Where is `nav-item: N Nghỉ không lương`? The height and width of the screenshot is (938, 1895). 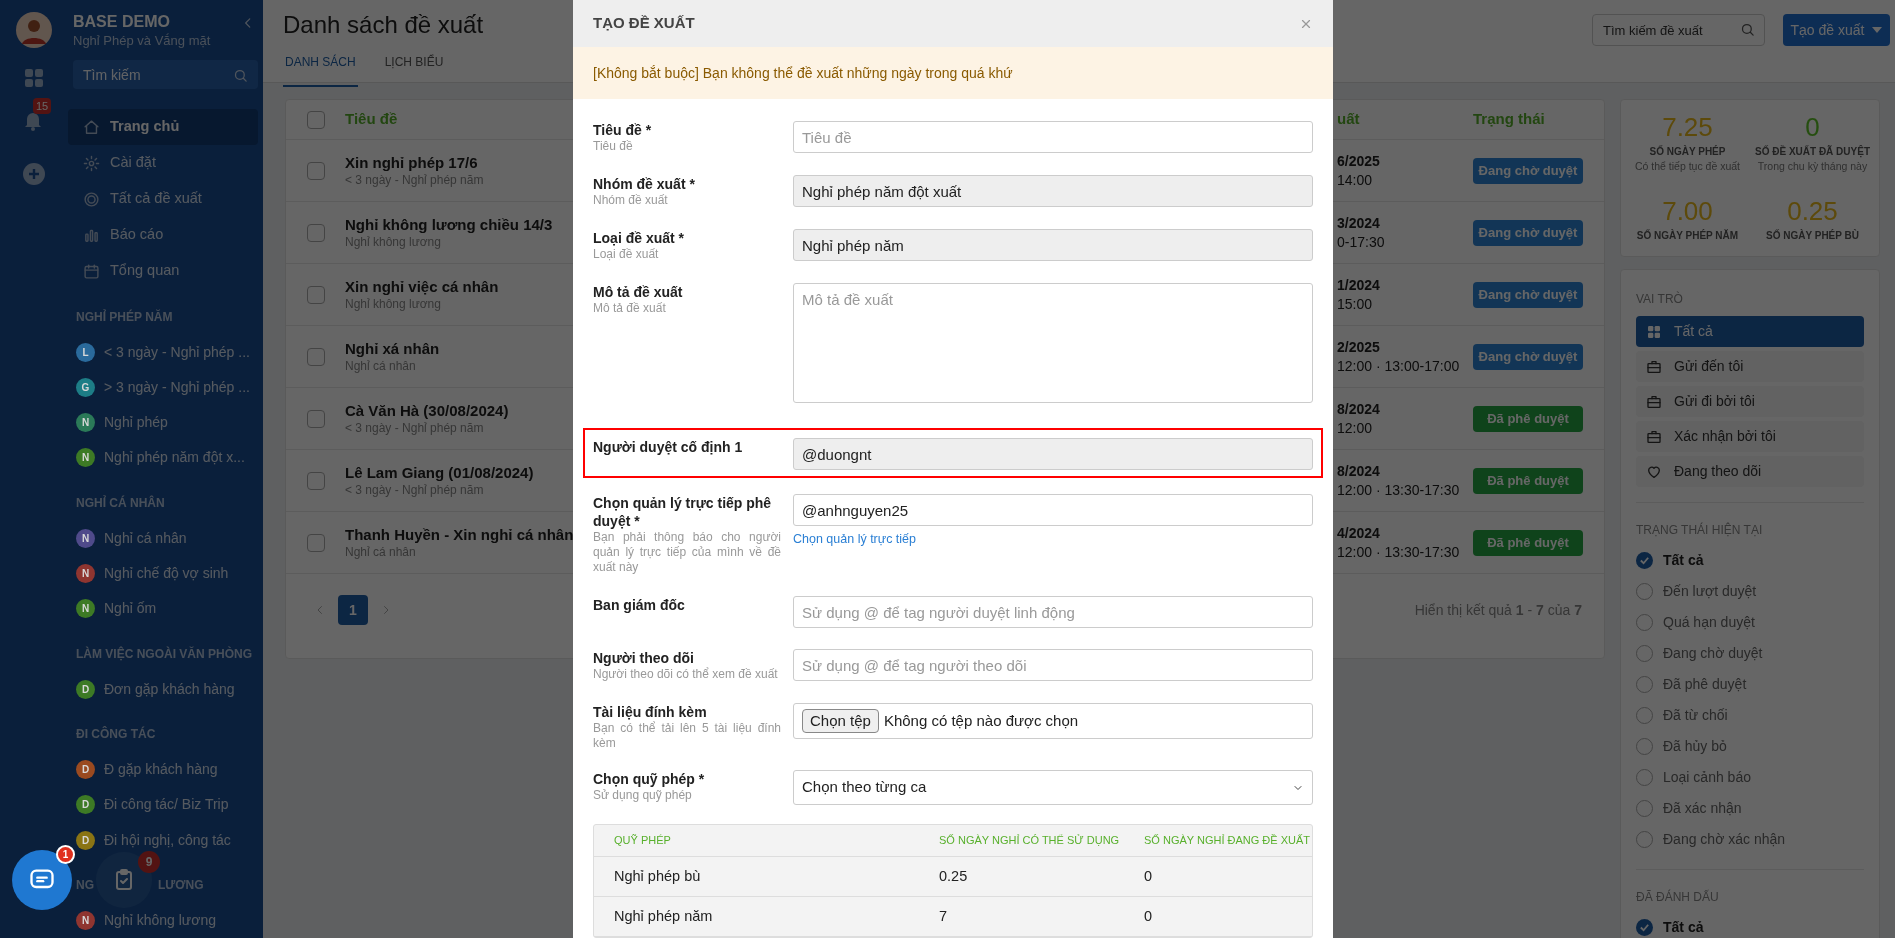 nav-item: N Nghỉ không lương is located at coordinates (146, 920).